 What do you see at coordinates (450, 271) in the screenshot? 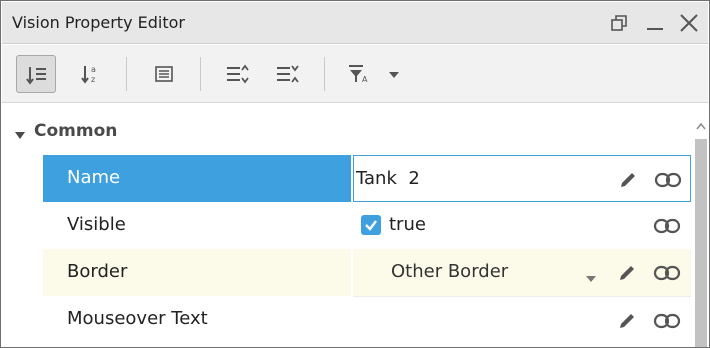
I see `border-selected-value: Other Border` at bounding box center [450, 271].